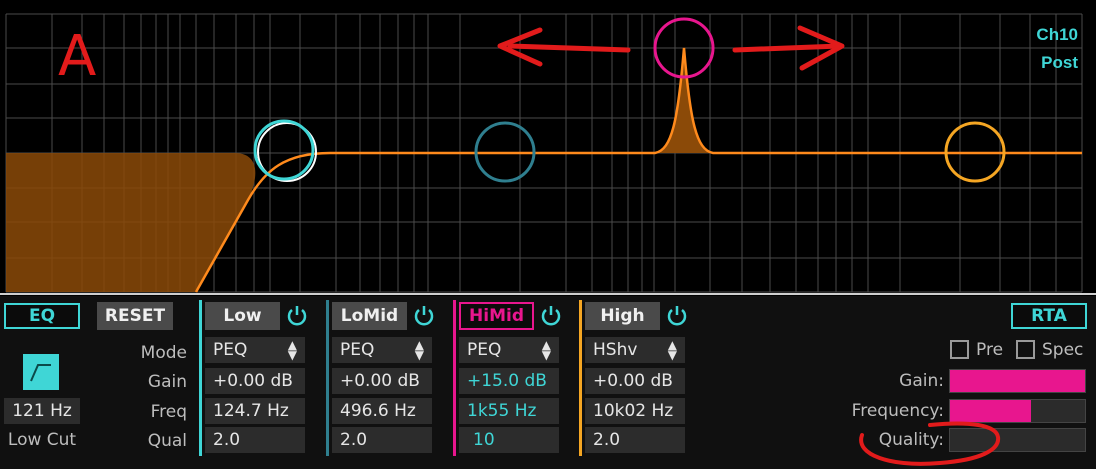  Describe the element at coordinates (369, 316) in the screenshot. I see `band-lomid-button: LoMid` at that location.